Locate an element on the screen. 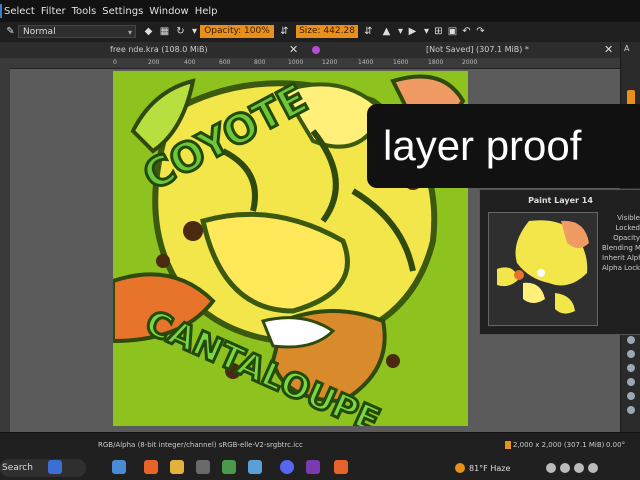  ruler-tick: 0 is located at coordinates (115, 62).